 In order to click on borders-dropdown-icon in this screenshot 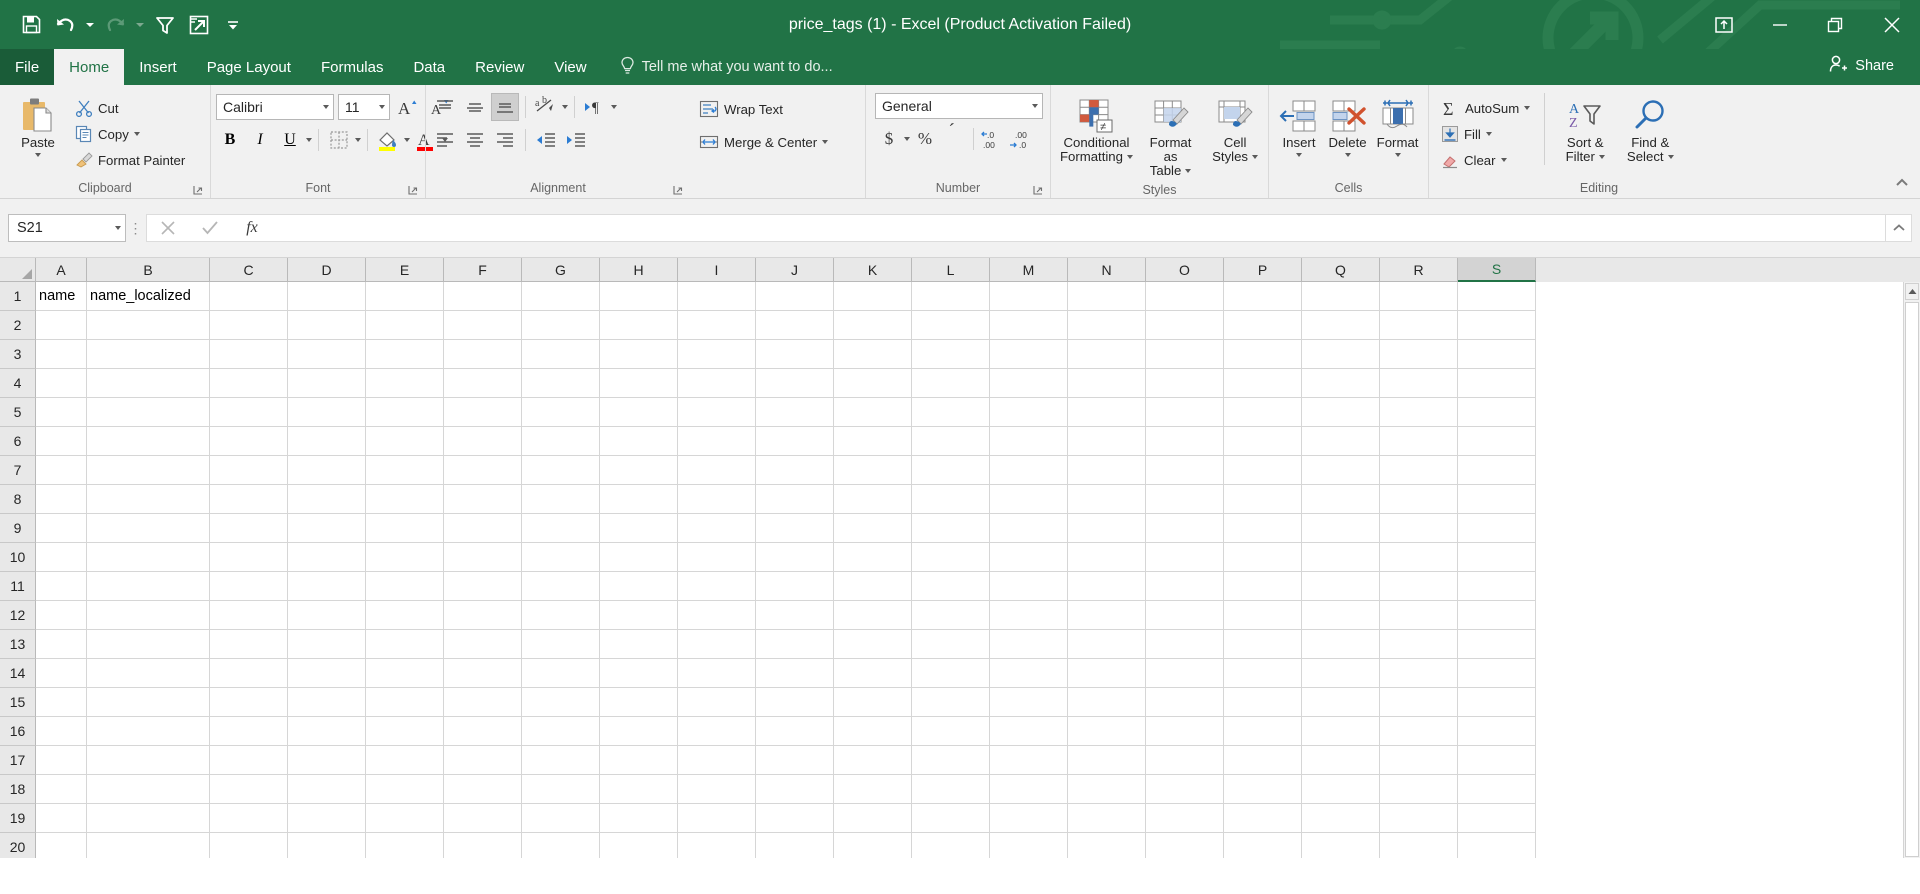, I will do `click(358, 140)`.